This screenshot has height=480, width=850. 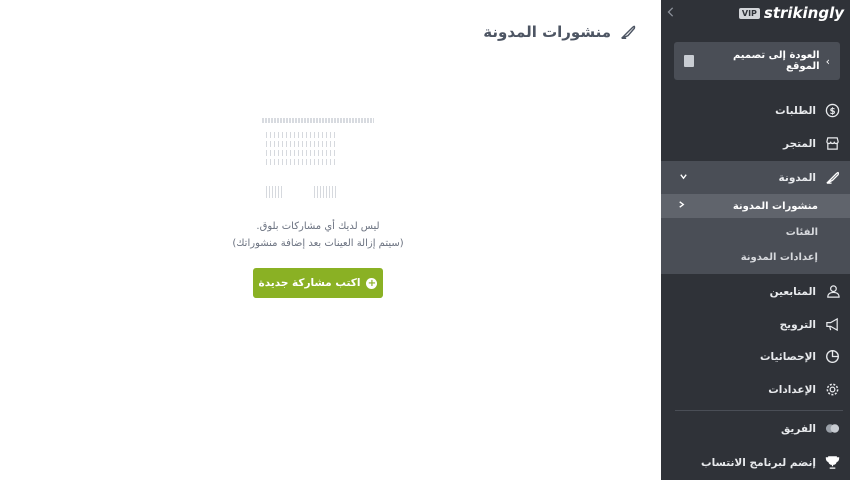 I want to click on empty-illustration, so click(x=318, y=159).